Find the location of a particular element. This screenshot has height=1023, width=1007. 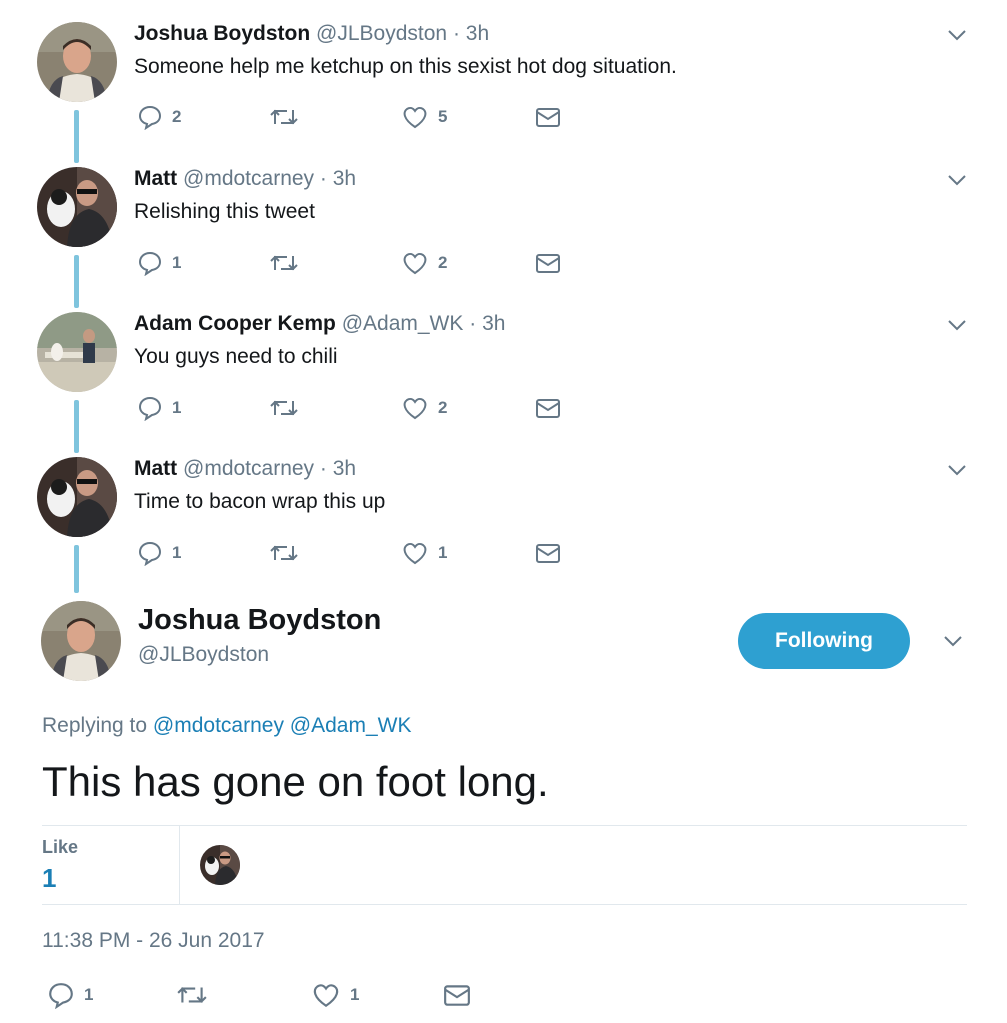

tweet-text: You guys need to chili is located at coordinates (236, 356).